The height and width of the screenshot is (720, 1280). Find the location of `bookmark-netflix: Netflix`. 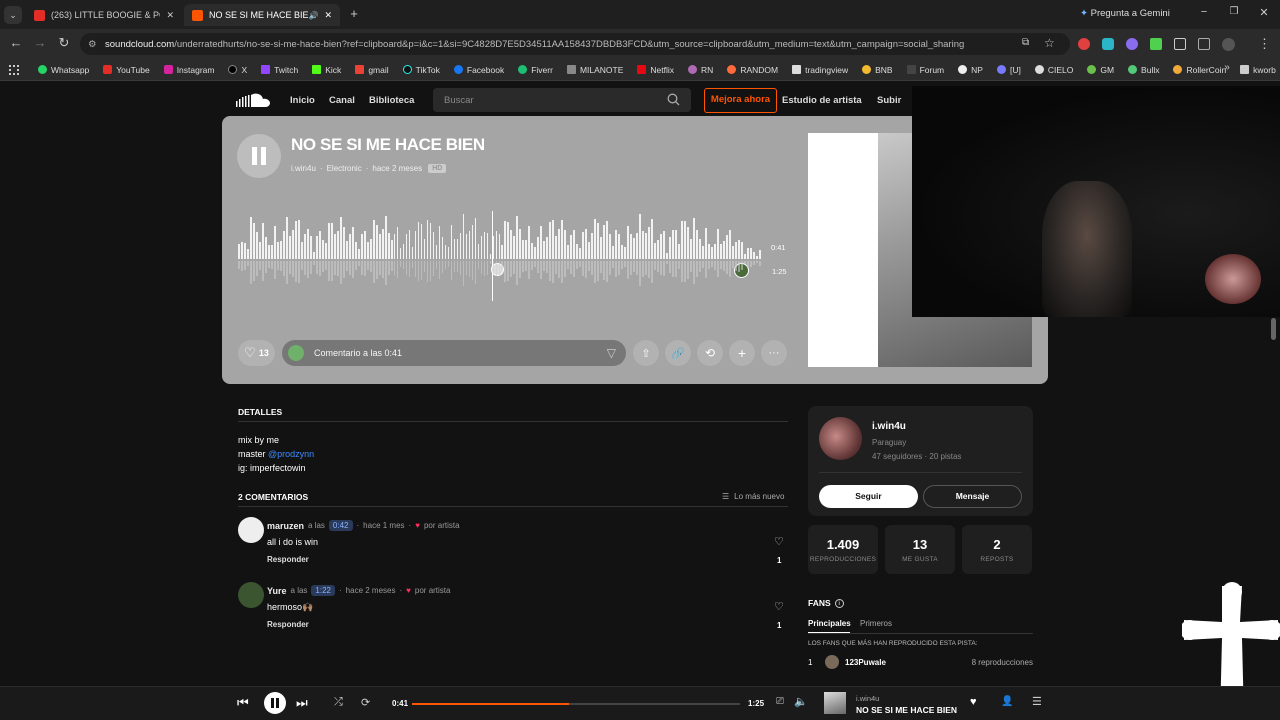

bookmark-netflix: Netflix is located at coordinates (655, 70).